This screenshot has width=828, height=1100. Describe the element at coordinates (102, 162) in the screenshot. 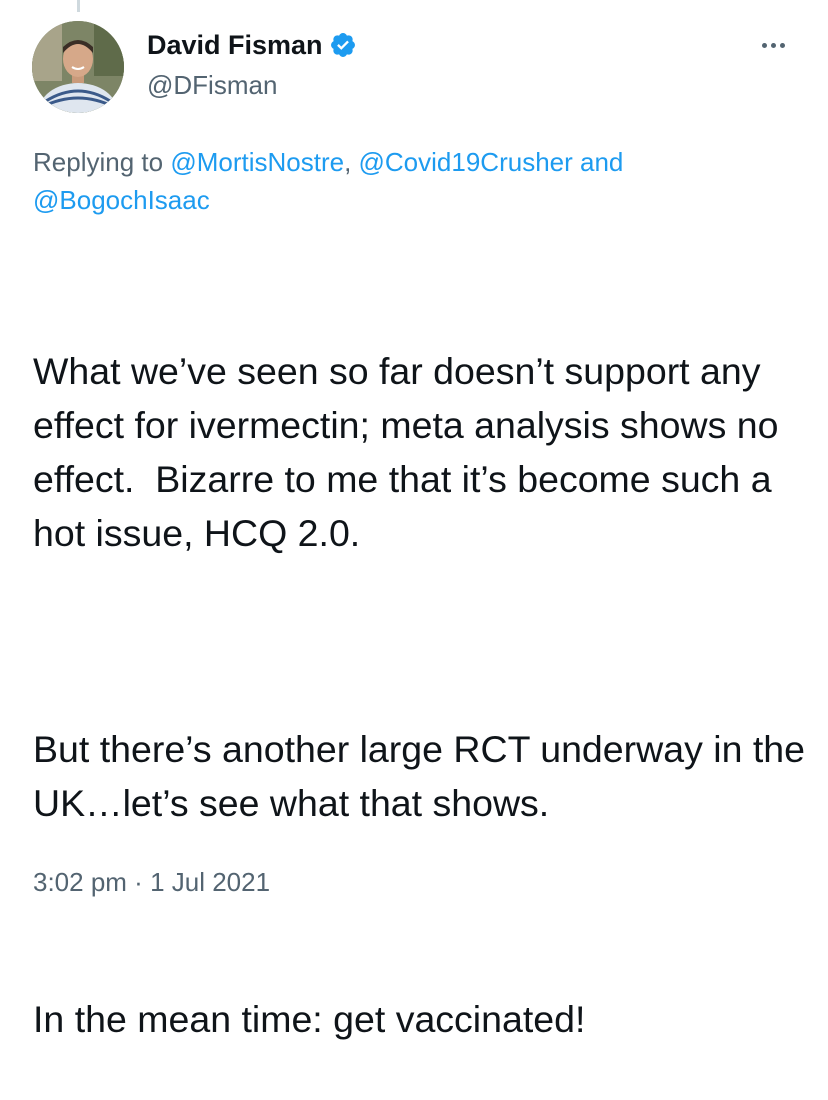

I see `replying-to-prefix: Replying to` at that location.